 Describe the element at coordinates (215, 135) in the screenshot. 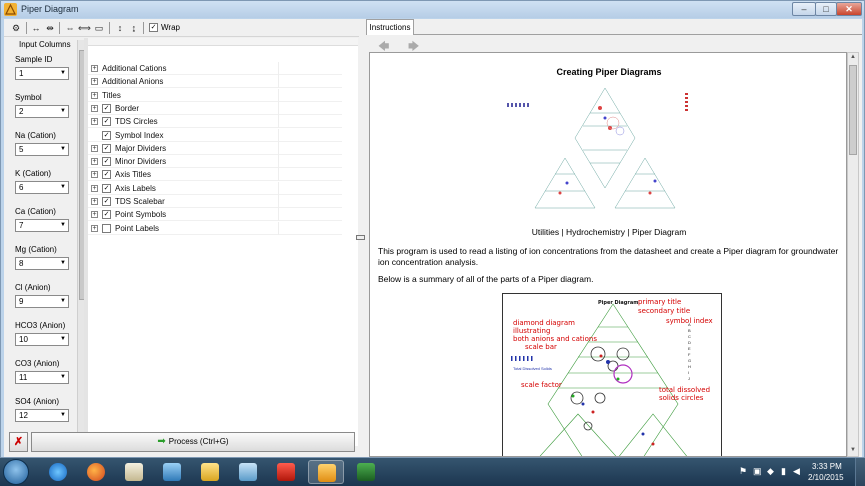

I see `tree-row: ✓ Symbol Index` at that location.